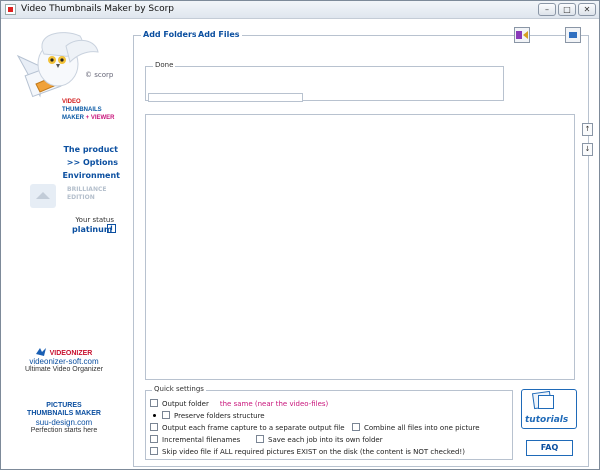  What do you see at coordinates (154, 439) in the screenshot?
I see `incremental-checkbox` at bounding box center [154, 439].